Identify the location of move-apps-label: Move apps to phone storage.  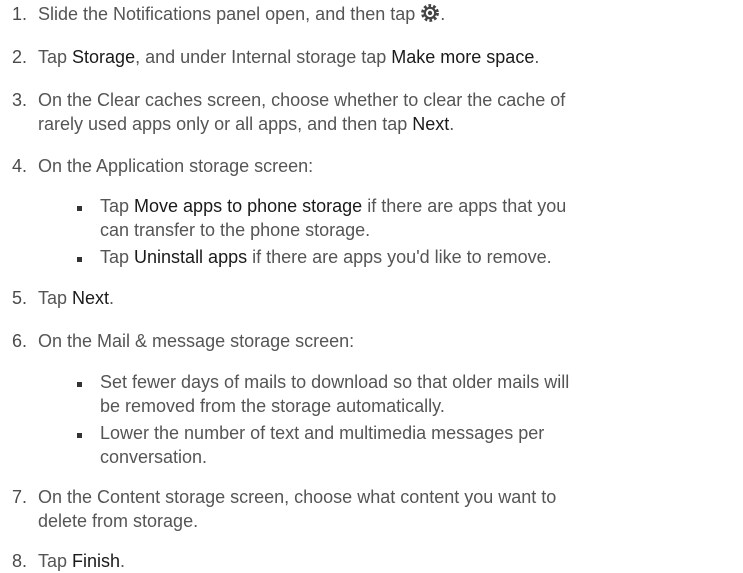
(248, 206).